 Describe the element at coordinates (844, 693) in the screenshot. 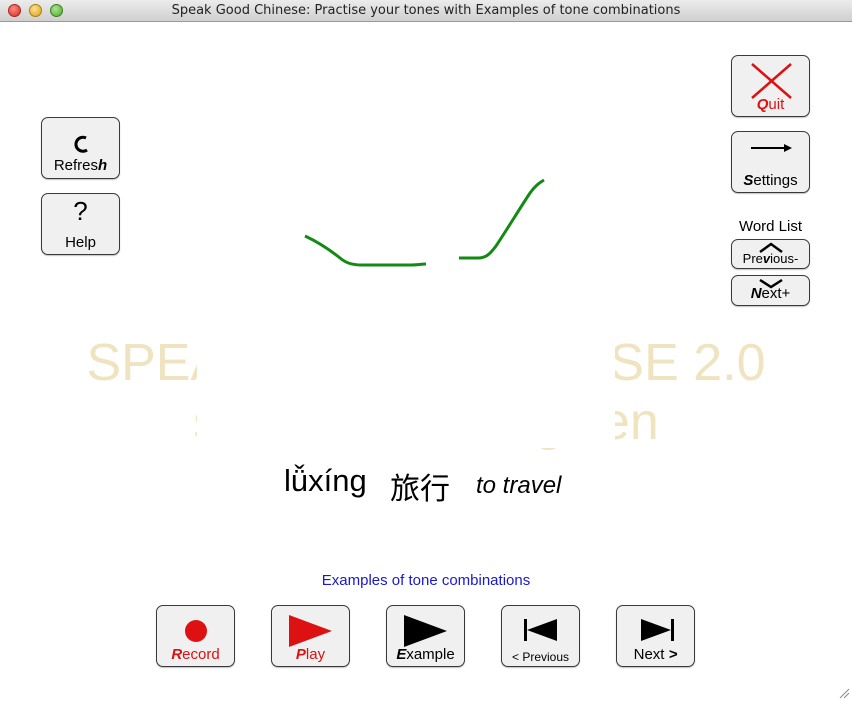

I see `resize-grip-icon` at that location.